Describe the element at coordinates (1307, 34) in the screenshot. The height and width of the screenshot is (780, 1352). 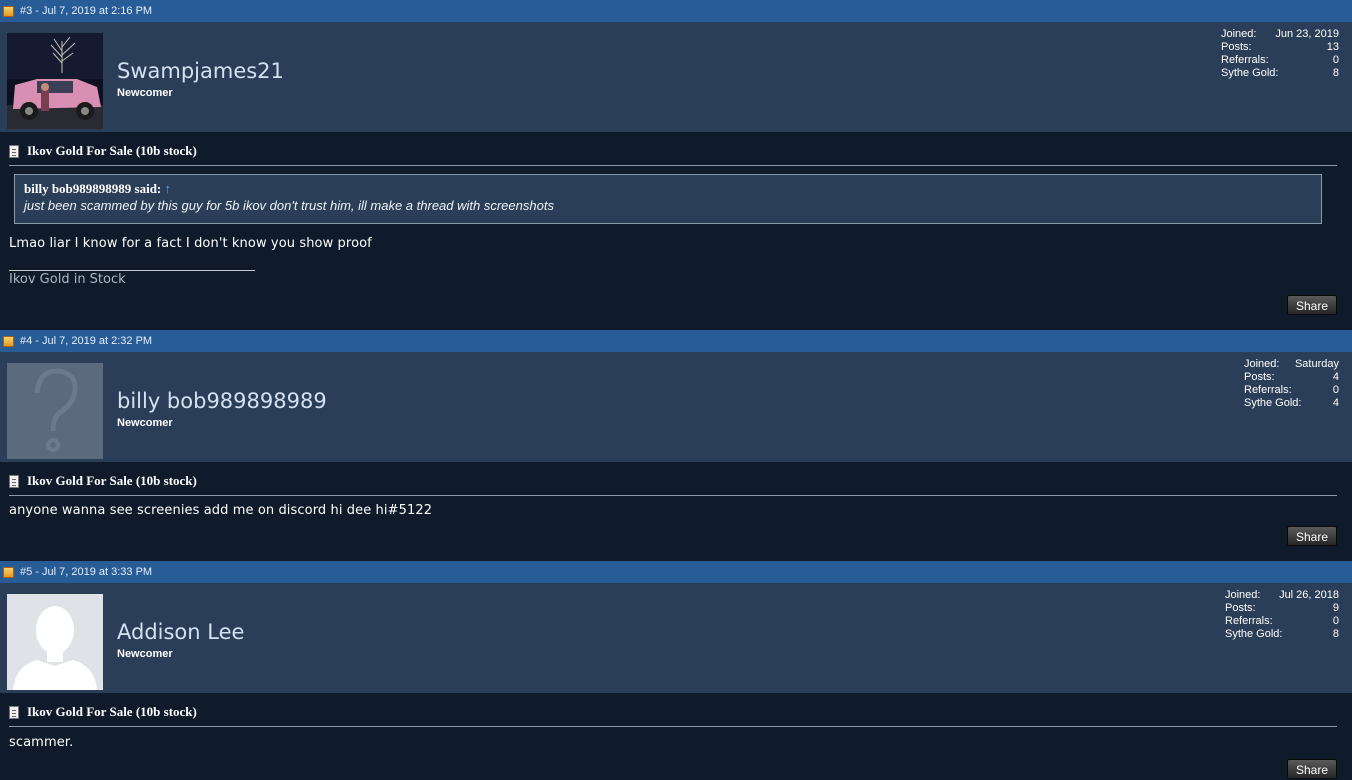
I see `joined-value: Jun 23, 2019` at that location.